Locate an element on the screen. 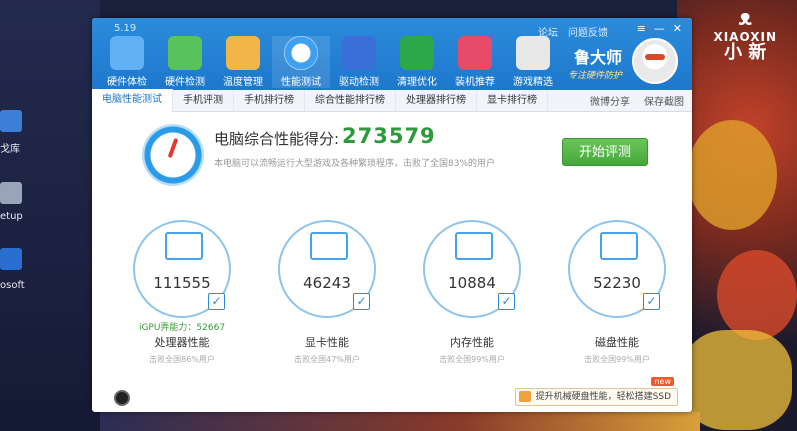 This screenshot has height=431, width=797. score-description: 本电脑可以流畅运行大型游戏及各种繁琐程序，击败了全国83%的用户 is located at coordinates (355, 164).